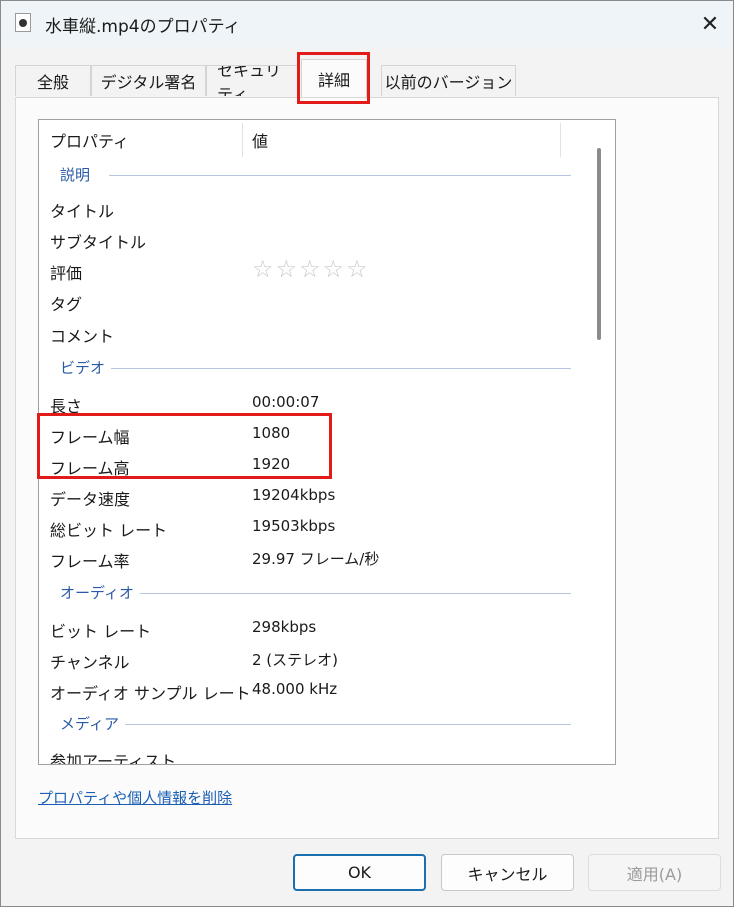  I want to click on property-value: 19503kbps, so click(294, 526).